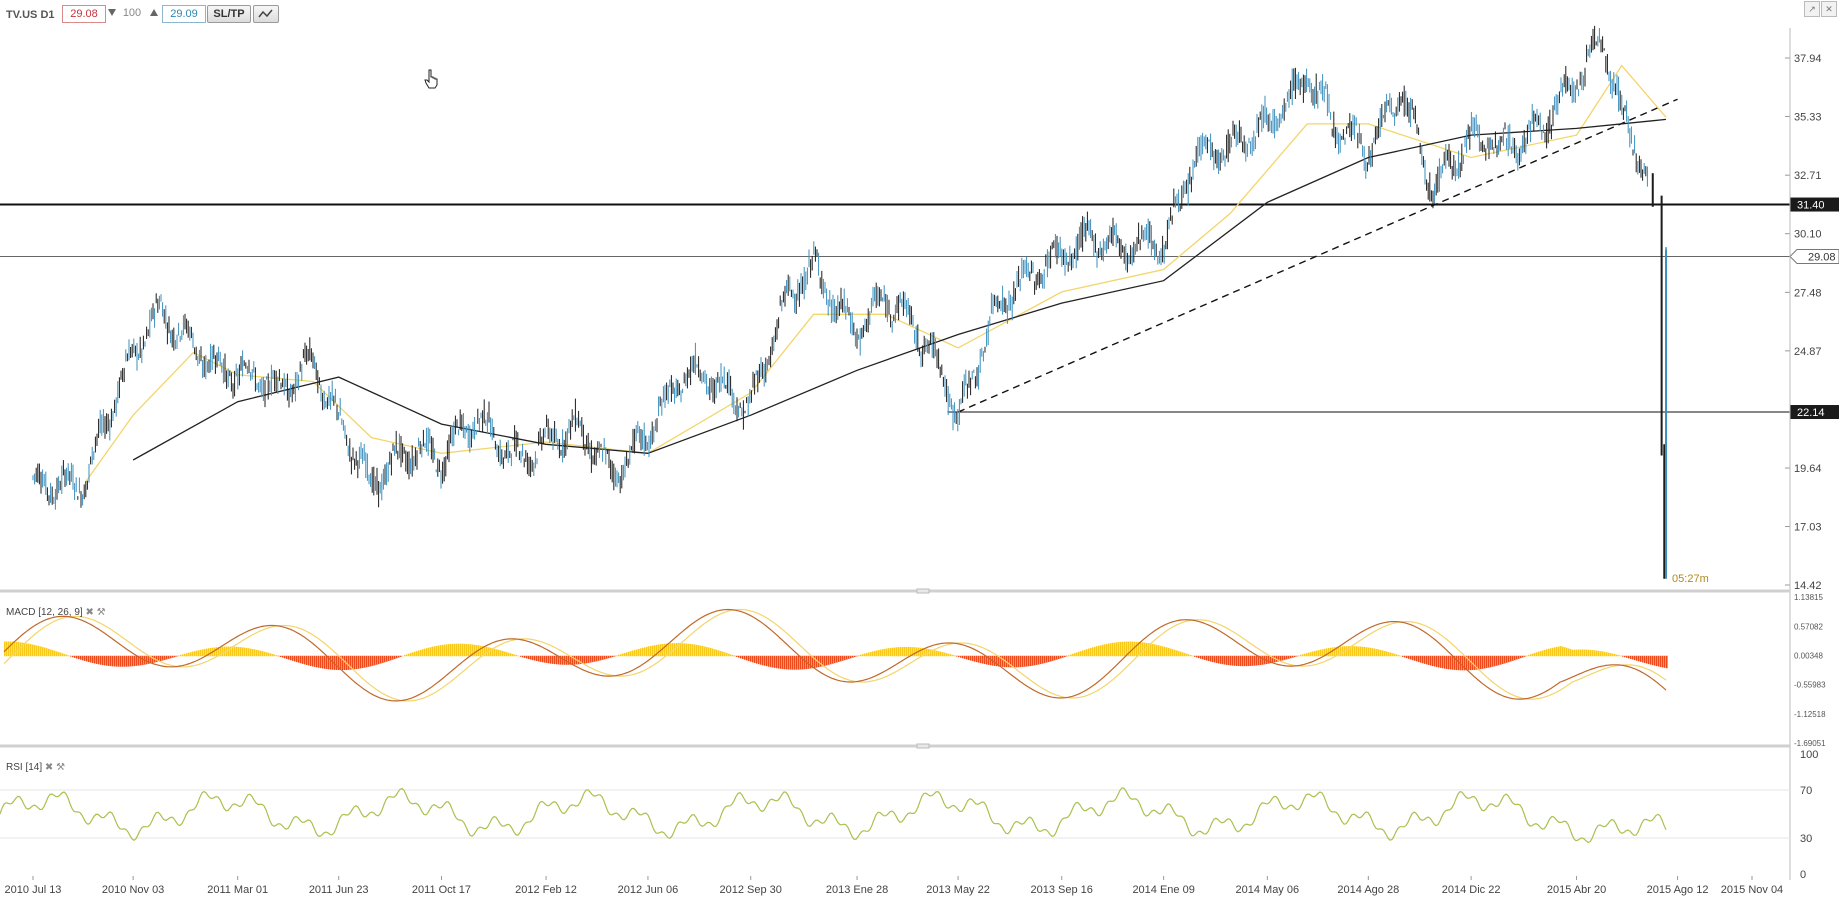 Image resolution: width=1839 pixels, height=899 pixels. What do you see at coordinates (89, 612) in the screenshot?
I see `macd-remove-icon: ✖` at bounding box center [89, 612].